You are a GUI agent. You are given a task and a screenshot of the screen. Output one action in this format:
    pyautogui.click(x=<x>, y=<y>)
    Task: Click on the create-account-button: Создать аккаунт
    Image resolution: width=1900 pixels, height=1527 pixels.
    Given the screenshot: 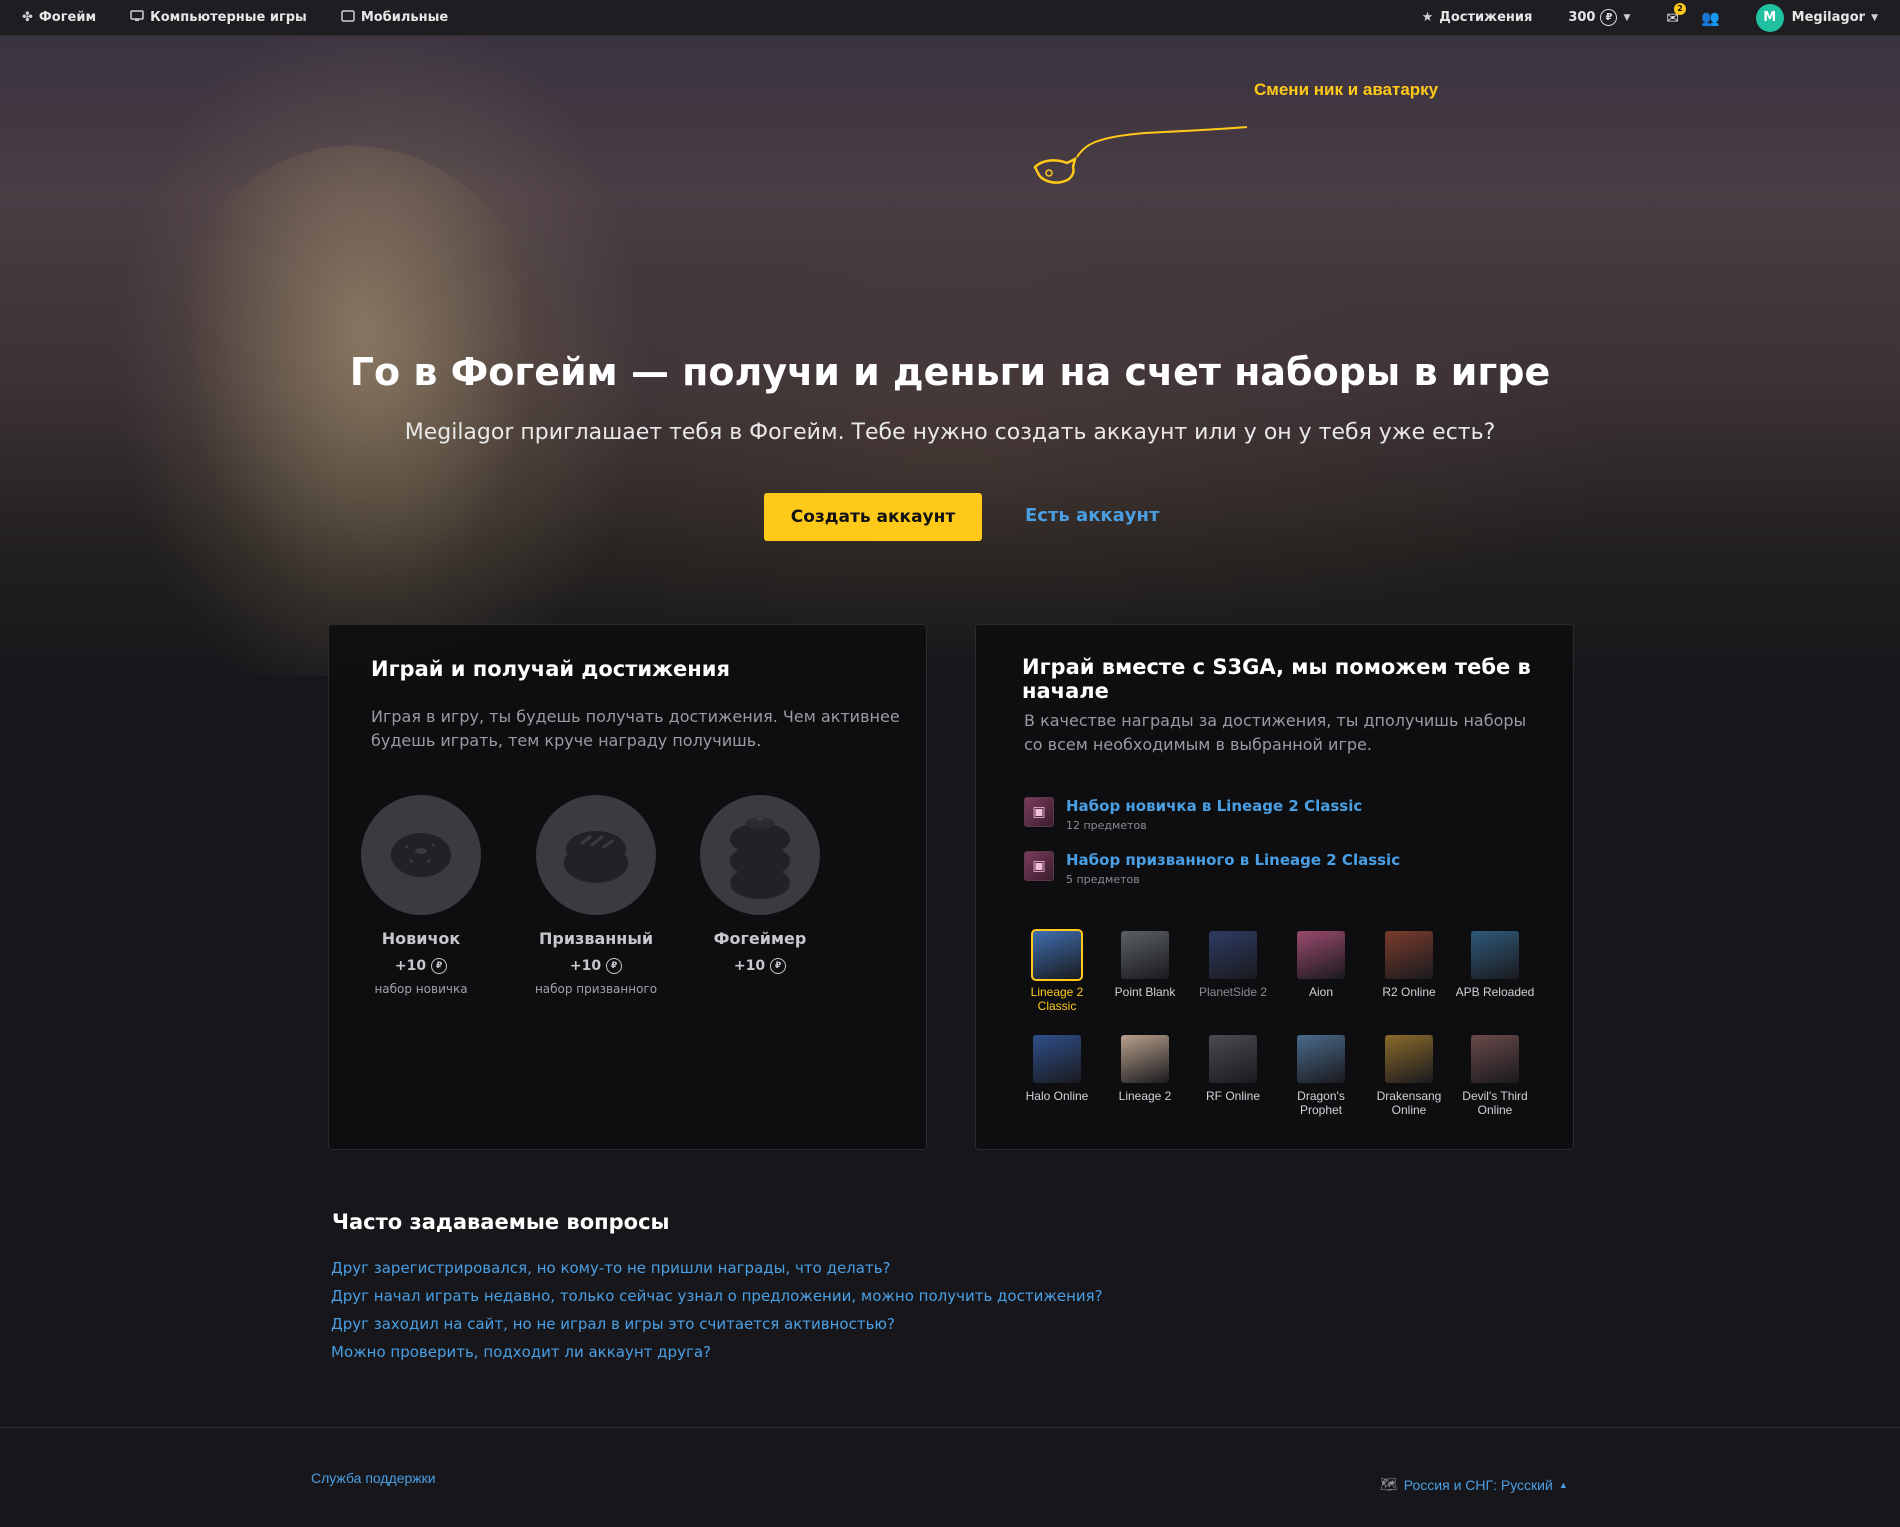 What is the action you would take?
    pyautogui.click(x=873, y=517)
    